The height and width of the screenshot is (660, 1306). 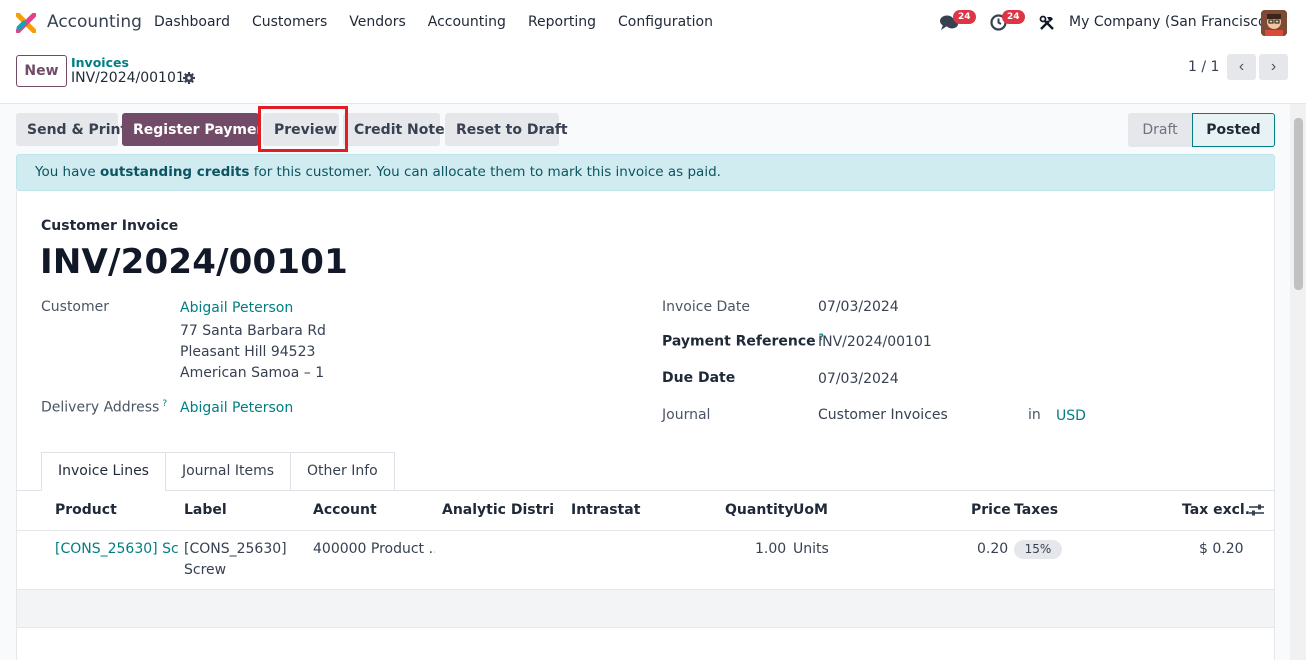 I want to click on journal-field: Customer Invoices, so click(x=883, y=415).